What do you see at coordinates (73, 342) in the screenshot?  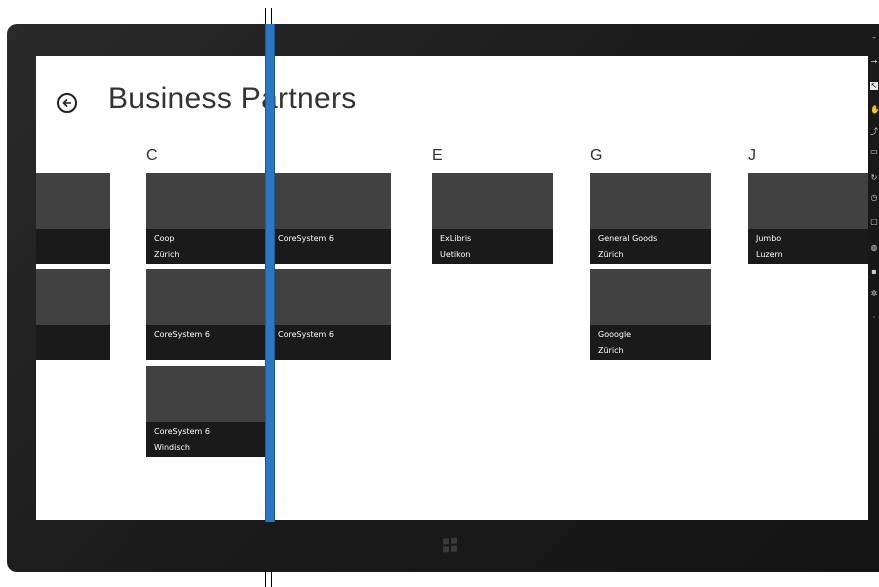 I see `tile-caption` at bounding box center [73, 342].